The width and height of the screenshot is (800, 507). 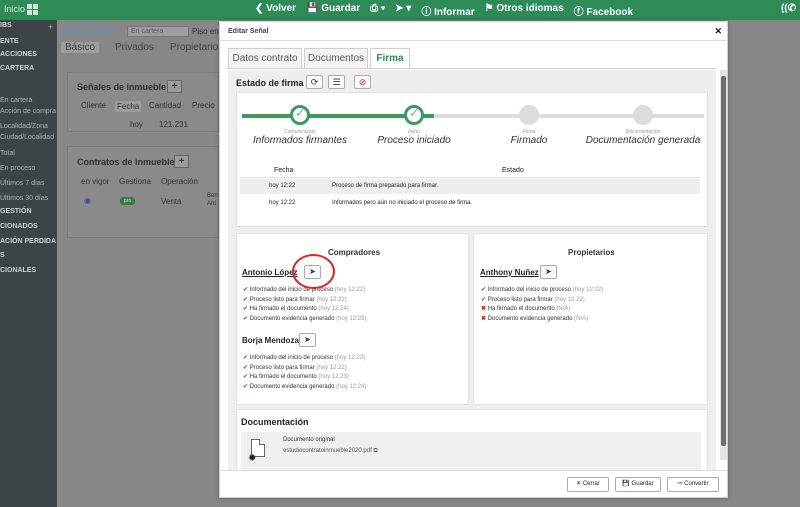 What do you see at coordinates (17, 68) in the screenshot?
I see `sidebar-item: CARTERA` at bounding box center [17, 68].